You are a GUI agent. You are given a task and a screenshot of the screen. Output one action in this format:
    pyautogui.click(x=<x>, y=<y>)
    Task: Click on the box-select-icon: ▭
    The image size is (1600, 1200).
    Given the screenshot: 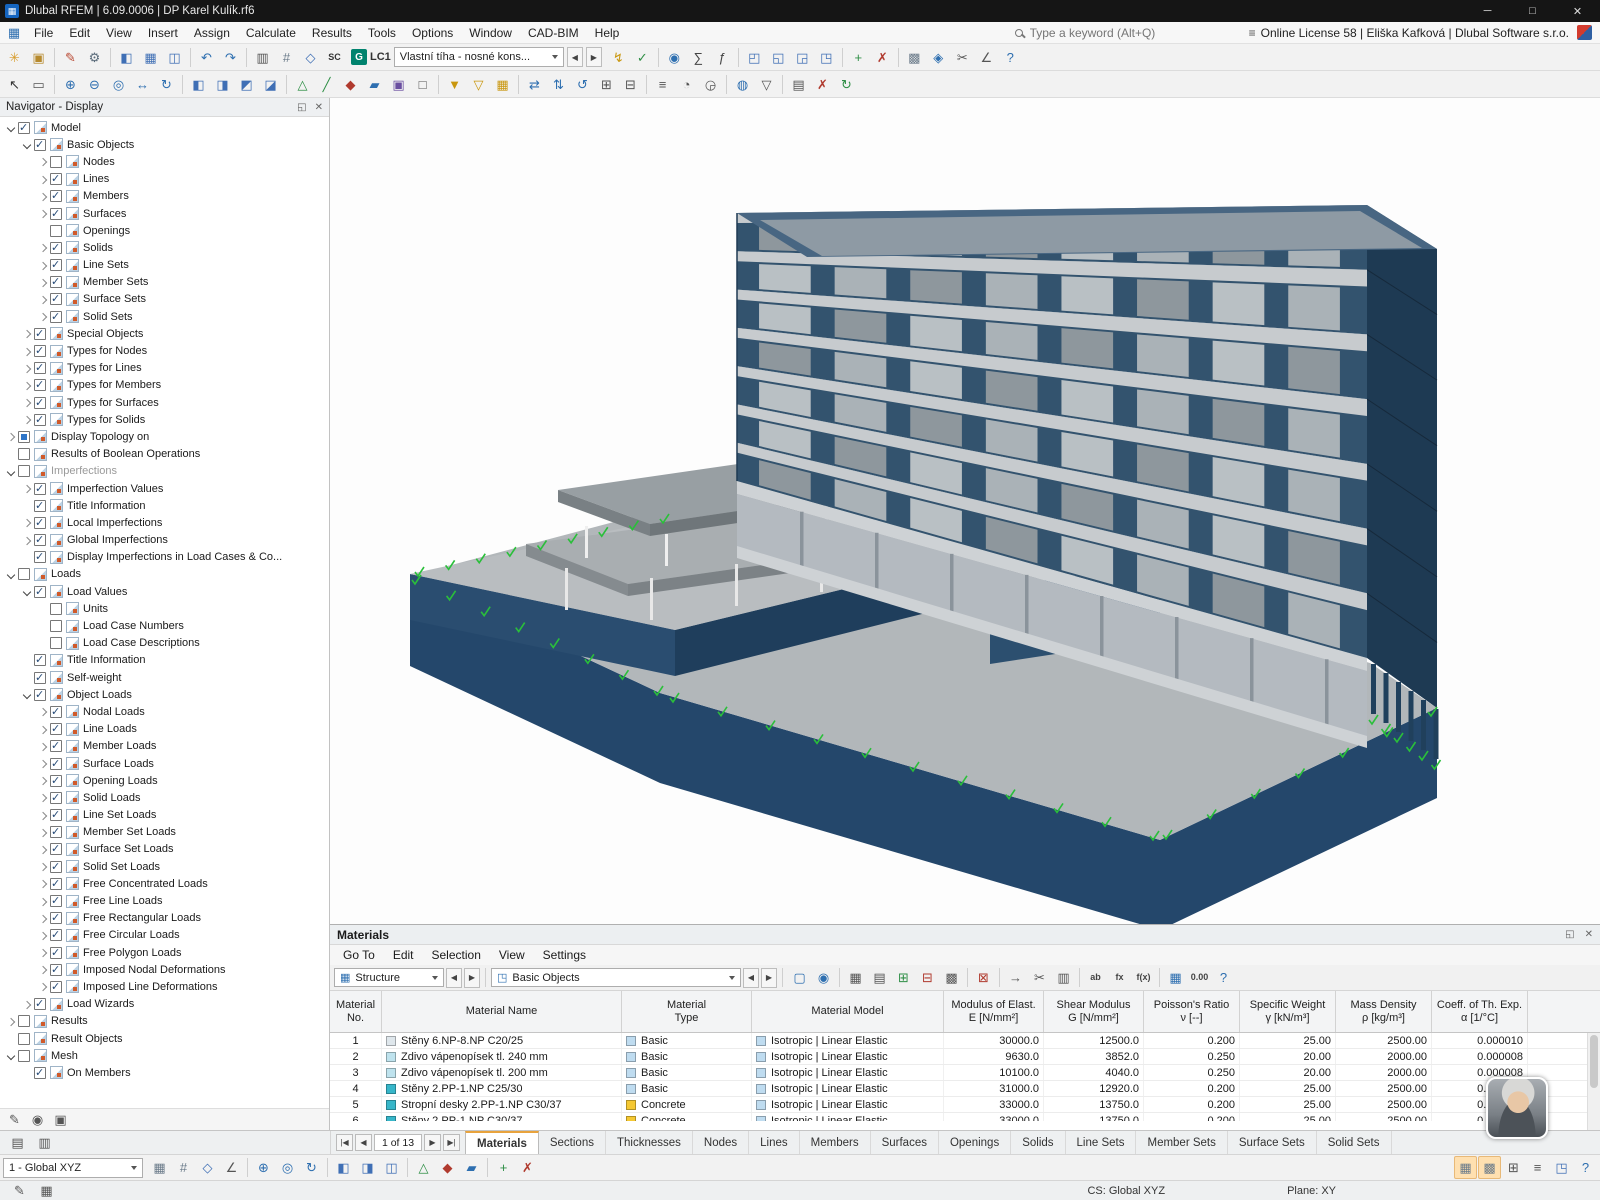 What is the action you would take?
    pyautogui.click(x=38, y=84)
    